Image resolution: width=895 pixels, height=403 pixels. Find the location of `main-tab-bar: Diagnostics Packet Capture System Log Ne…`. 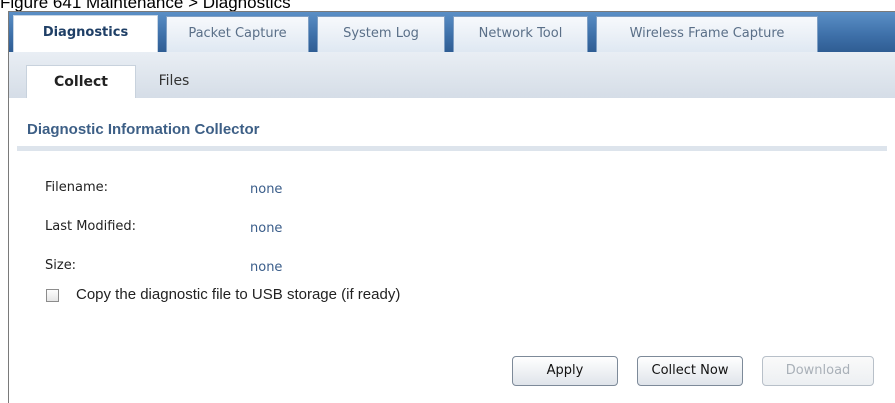

main-tab-bar: Diagnostics Packet Capture System Log Ne… is located at coordinates (452, 32).